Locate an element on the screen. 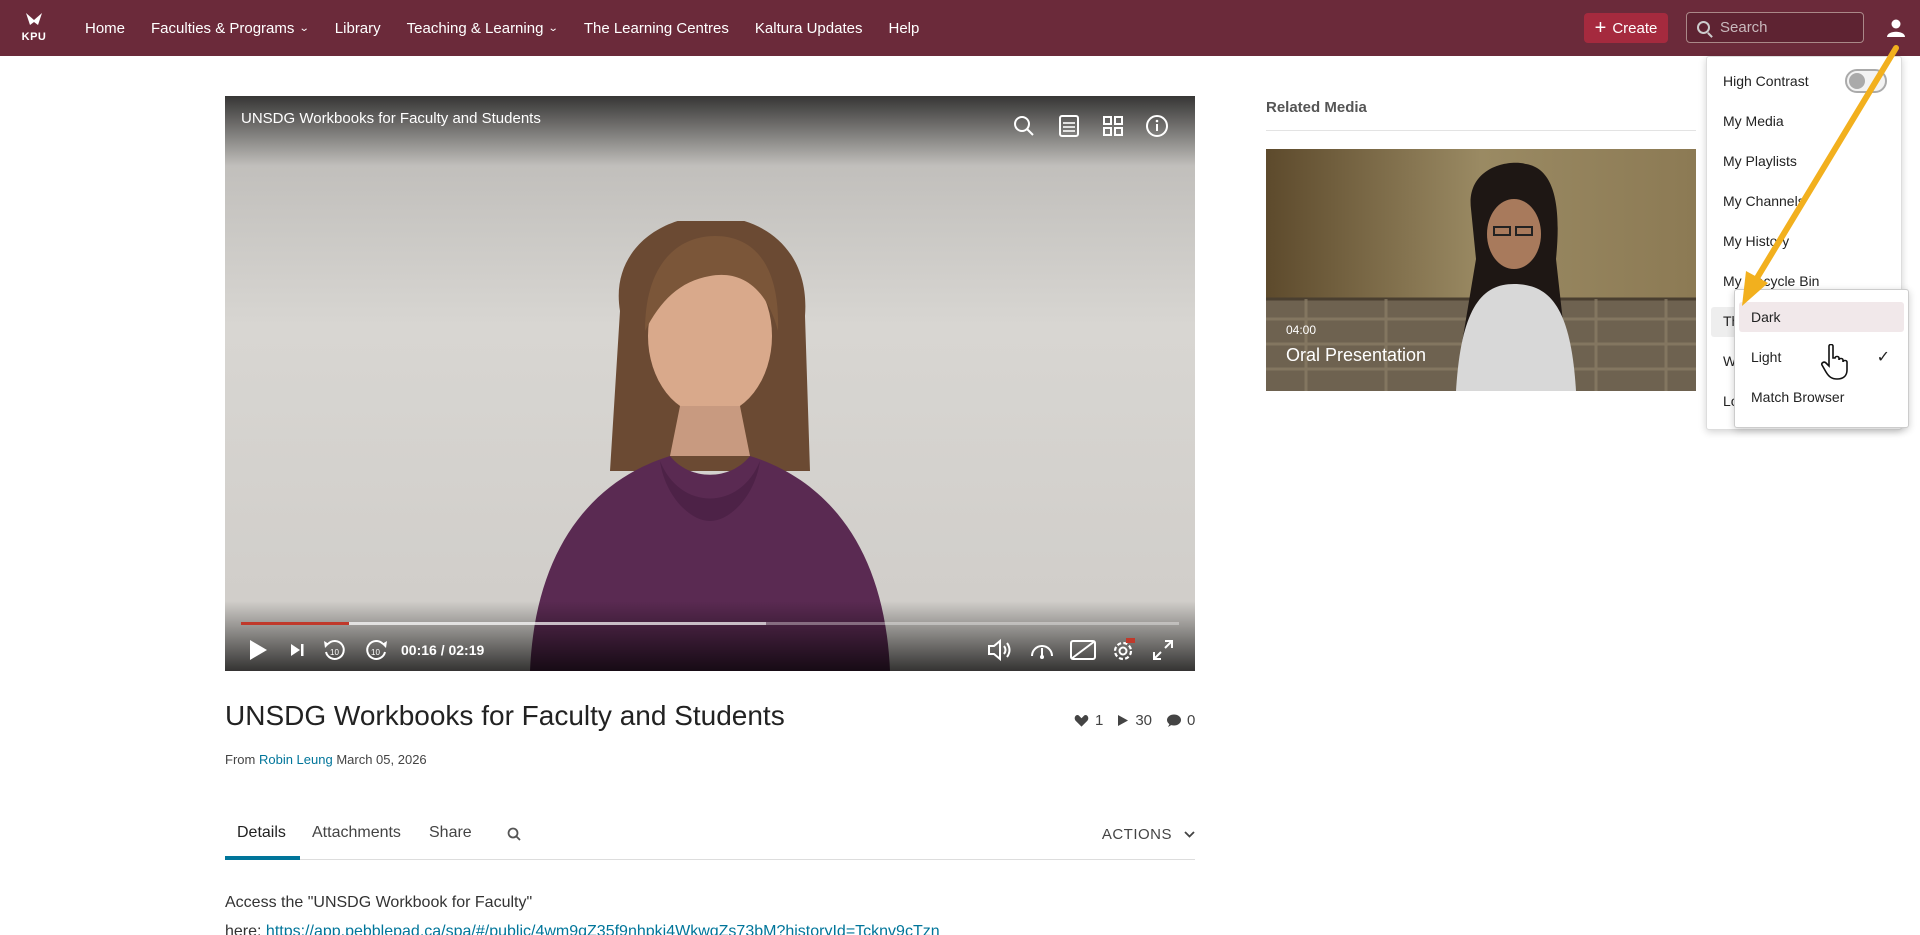  create-label: Create is located at coordinates (1635, 28).